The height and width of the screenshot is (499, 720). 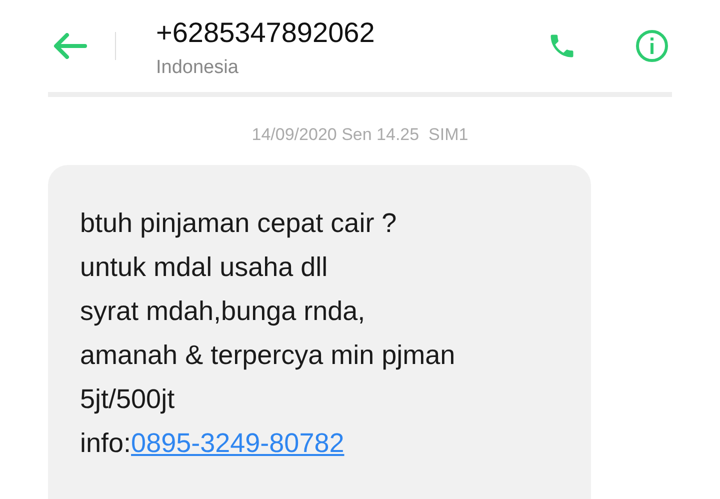 I want to click on back-arrow-icon, so click(x=70, y=46).